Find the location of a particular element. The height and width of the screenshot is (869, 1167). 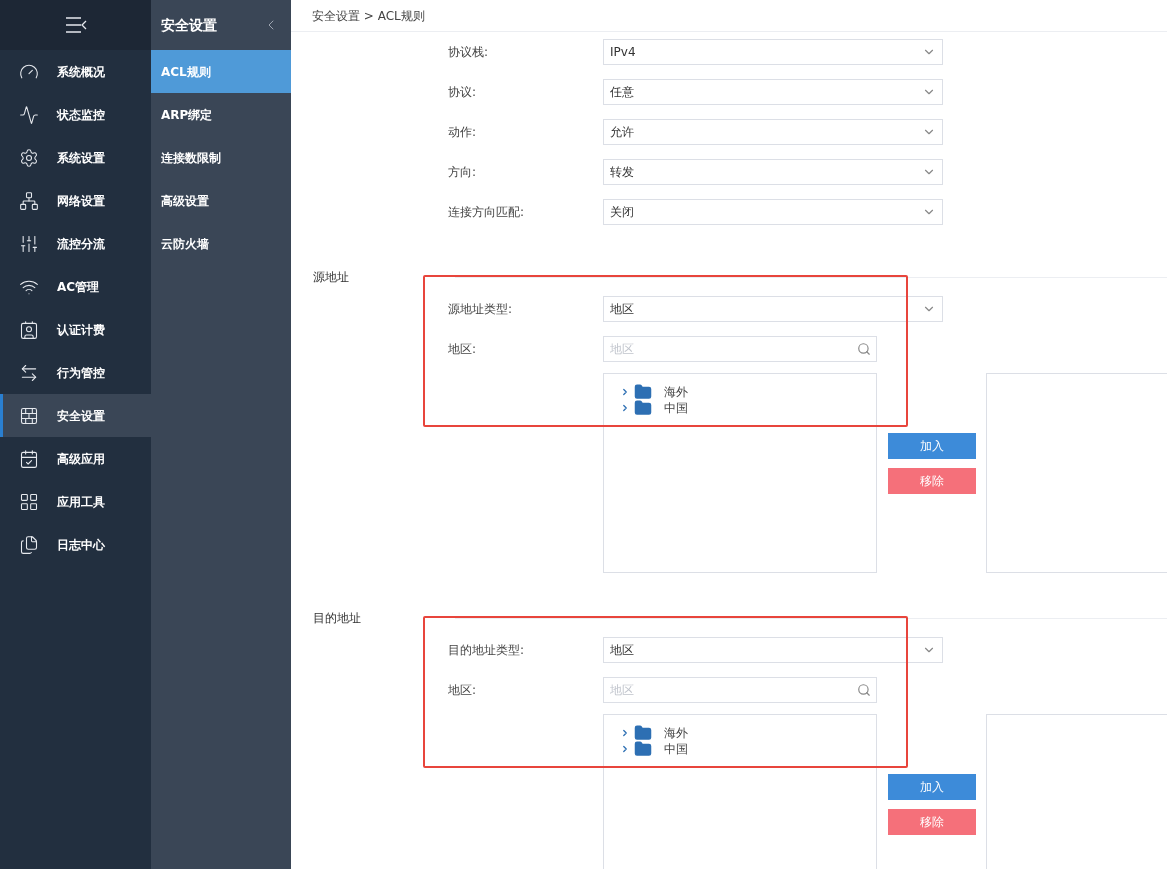

select-field: 允许 is located at coordinates (773, 132).